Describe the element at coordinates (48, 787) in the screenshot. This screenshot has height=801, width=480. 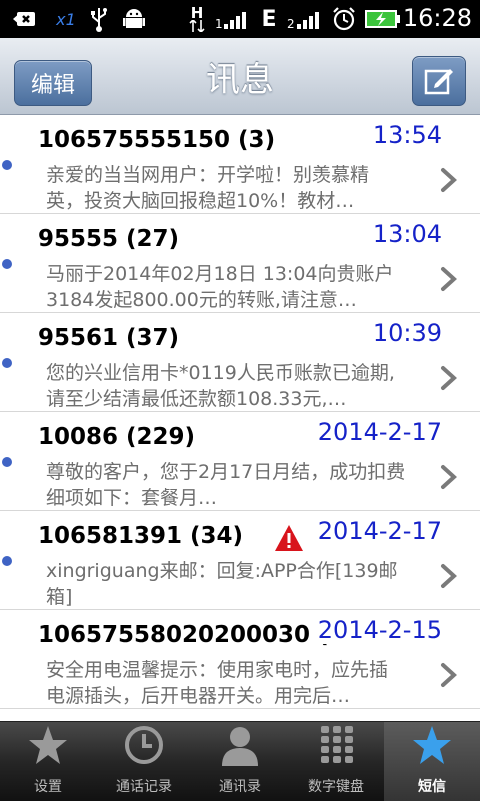
I see `tab-label: 设置` at that location.